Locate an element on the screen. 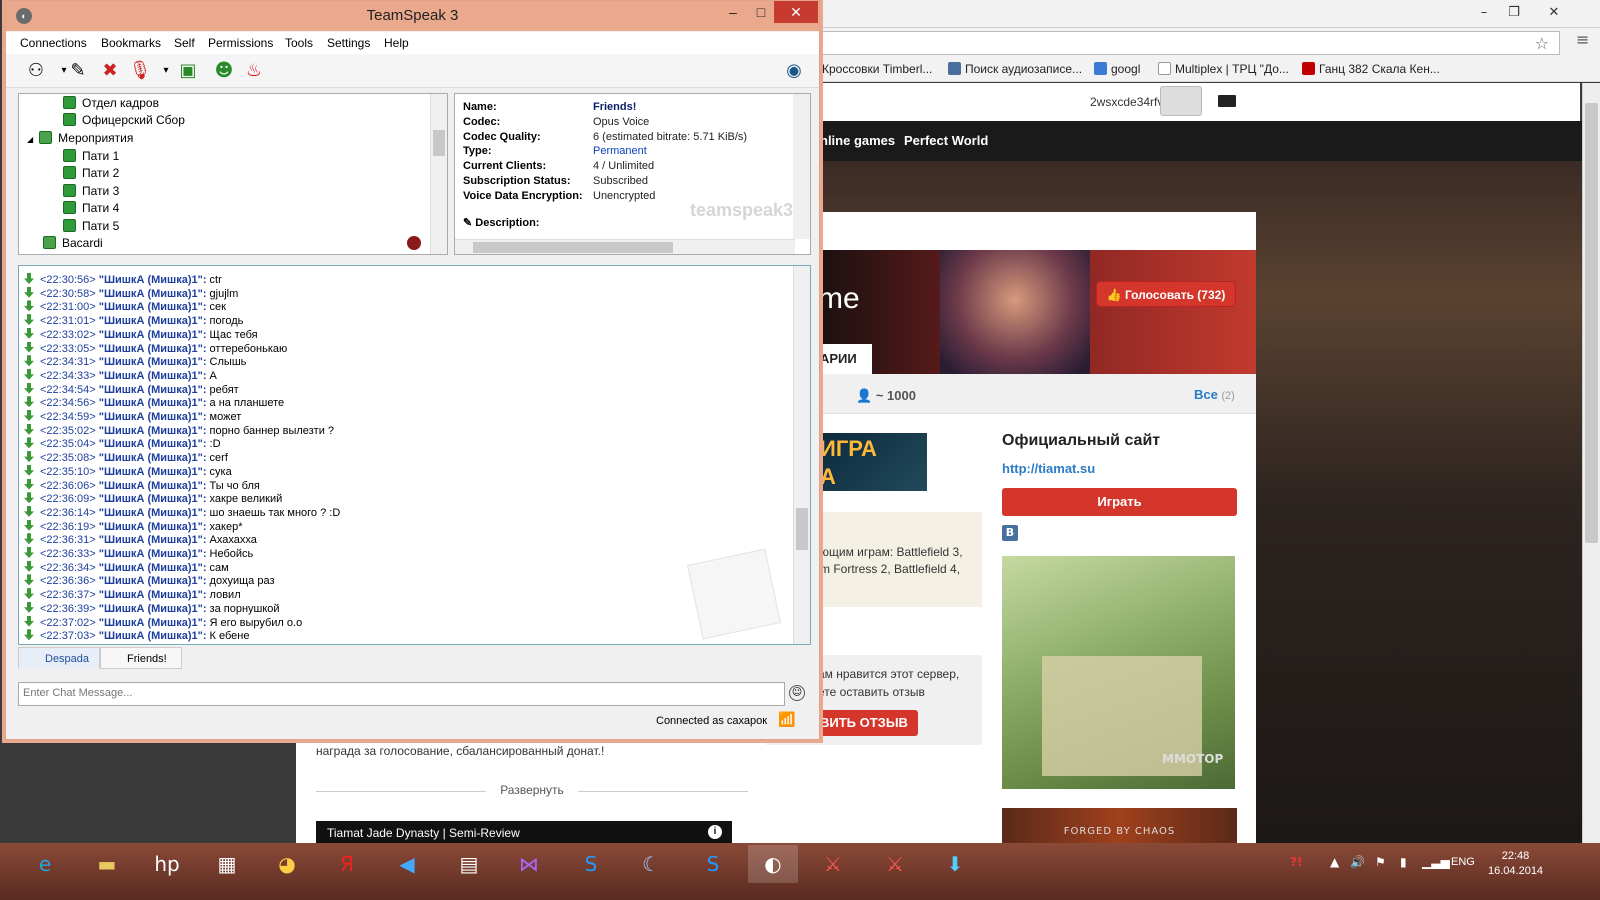 The image size is (1600, 900). menu-bookmarks: Bookmarks is located at coordinates (131, 43).